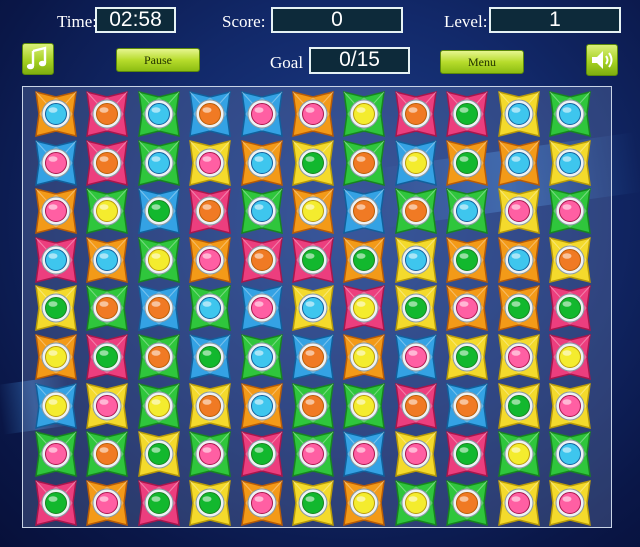  I want to click on sound-toggle-button, so click(602, 60).